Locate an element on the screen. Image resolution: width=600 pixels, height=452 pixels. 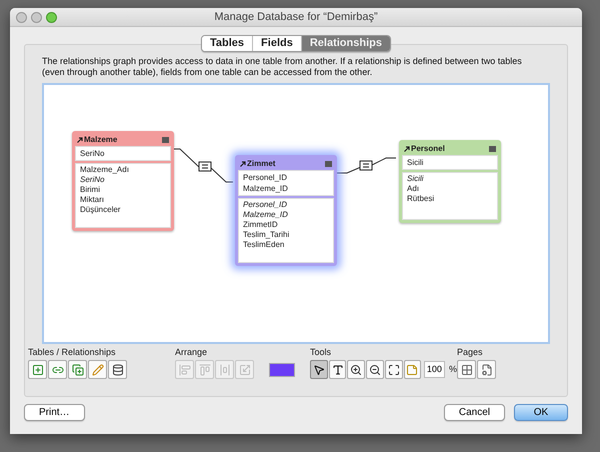
field-name: Teslim_Tarihi is located at coordinates (266, 235).